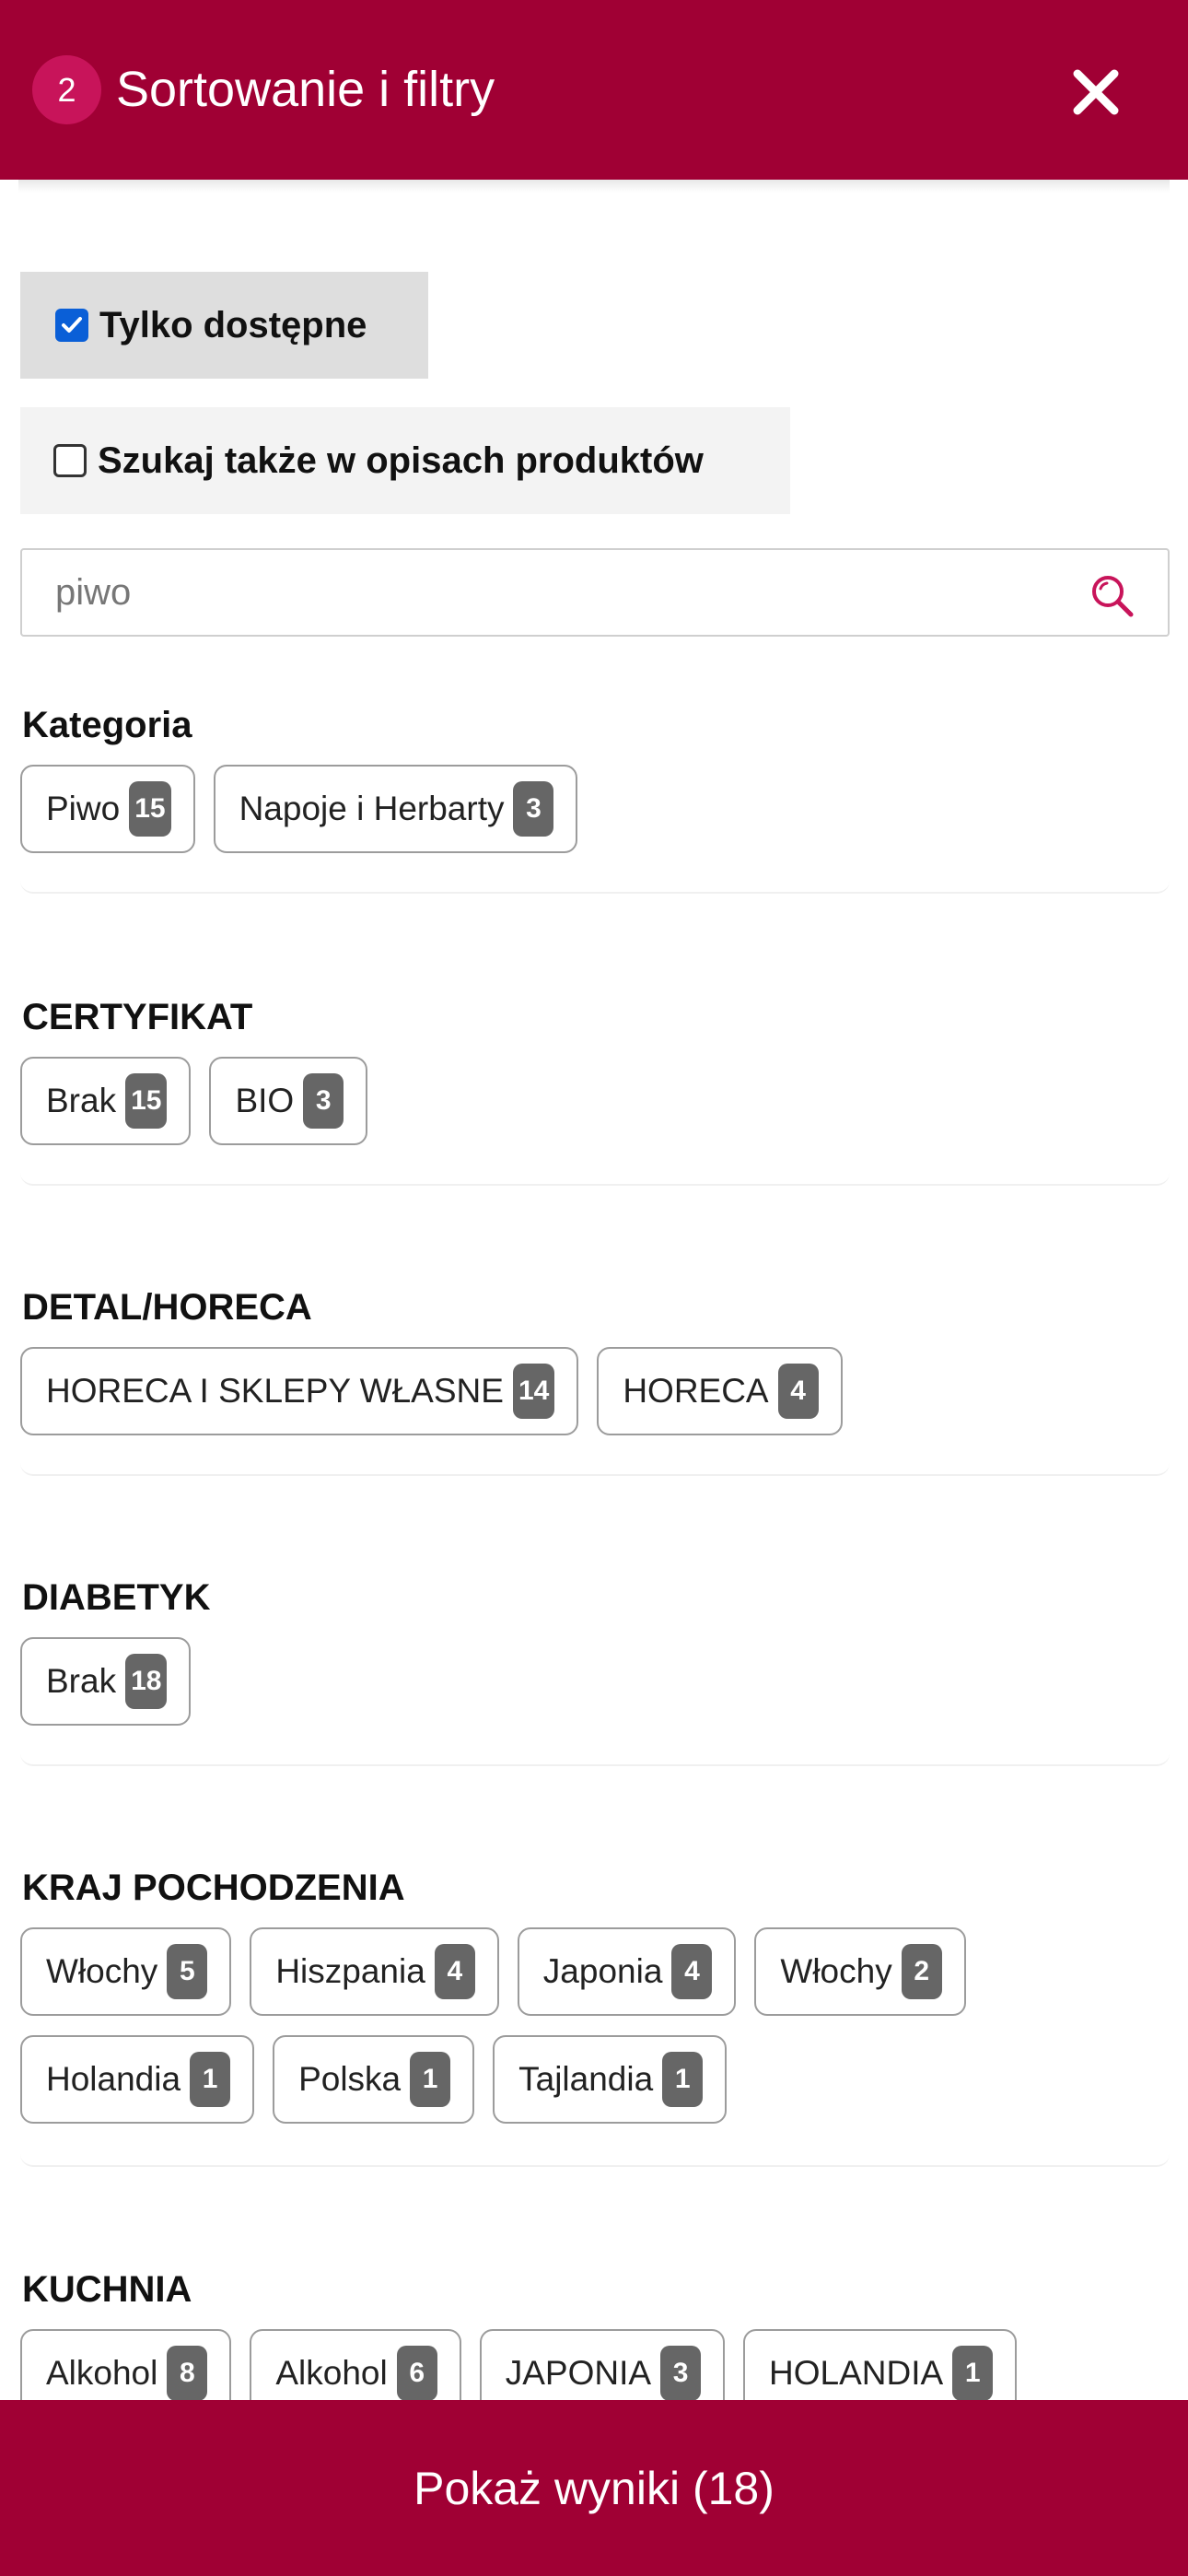  I want to click on chip-label: Tajlandia, so click(586, 2079).